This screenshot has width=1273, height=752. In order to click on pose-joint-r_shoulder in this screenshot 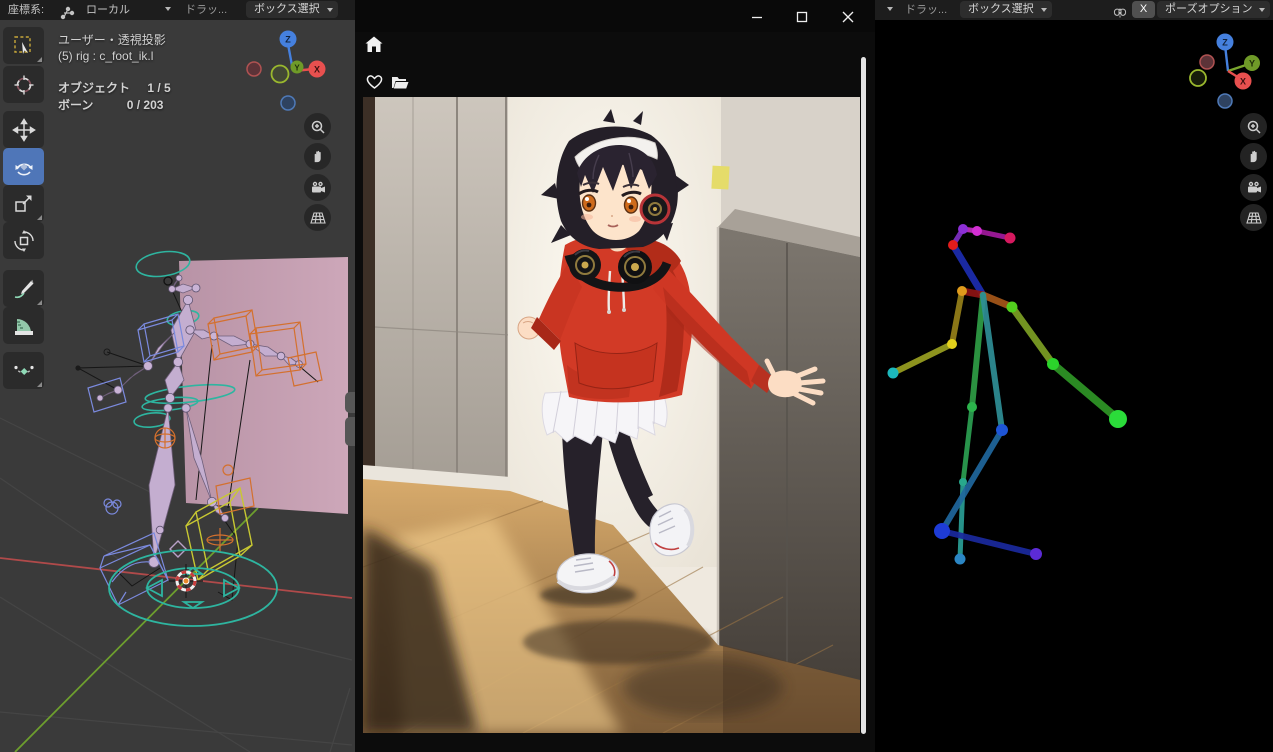, I will do `click(962, 291)`.